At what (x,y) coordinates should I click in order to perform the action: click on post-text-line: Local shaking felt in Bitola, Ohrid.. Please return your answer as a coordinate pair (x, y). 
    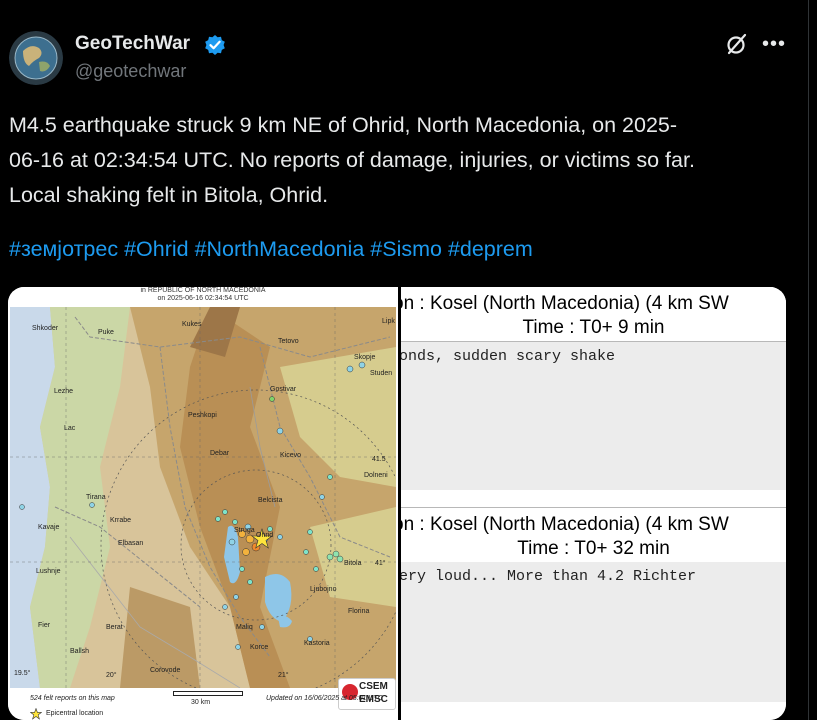
    Looking at the image, I should click on (169, 195).